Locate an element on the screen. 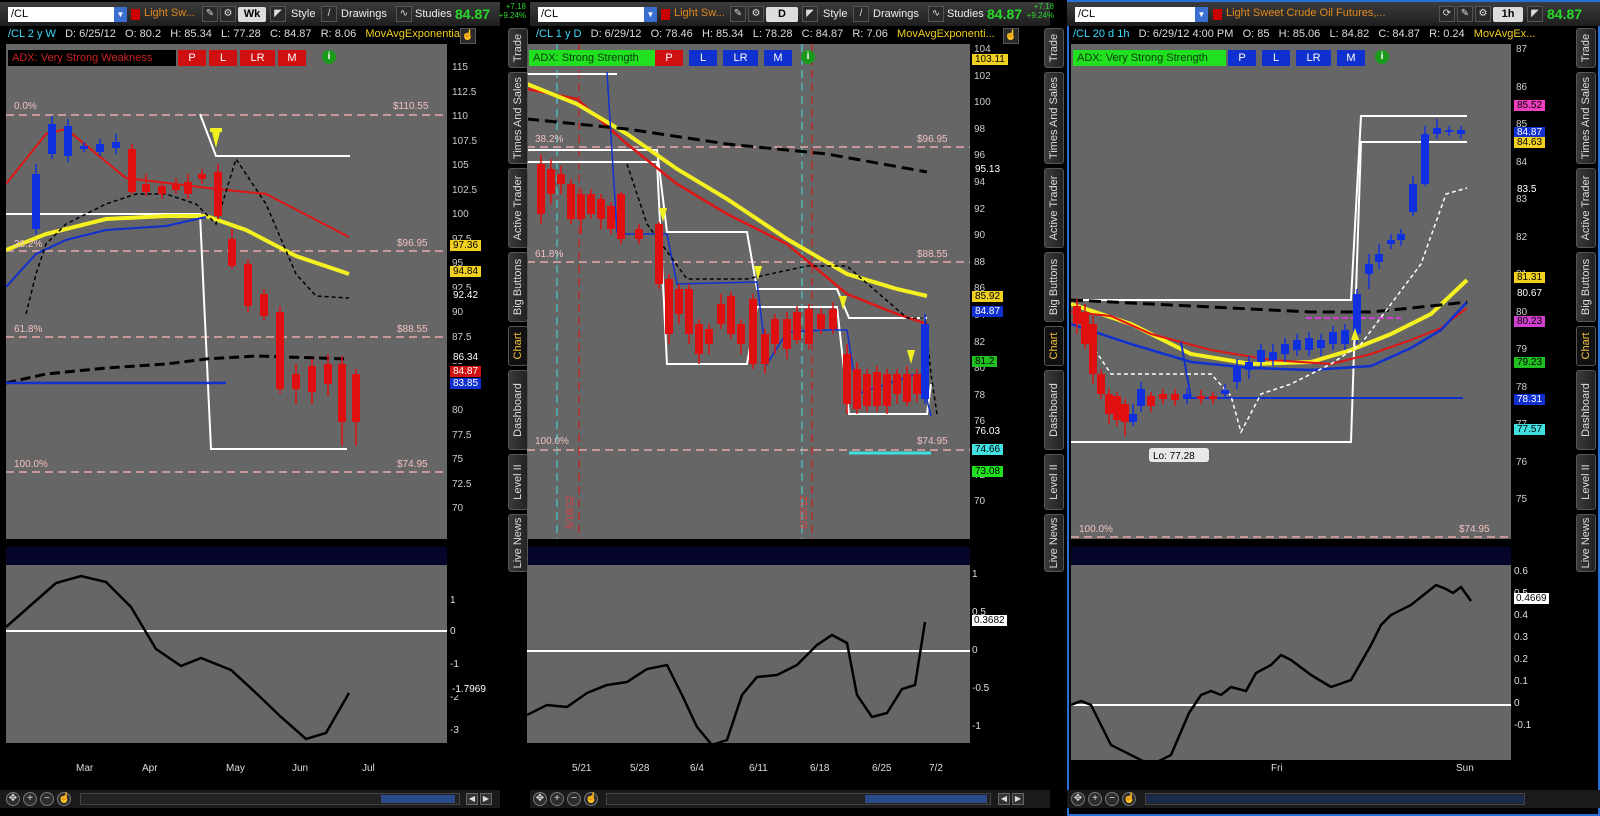 The height and width of the screenshot is (816, 1600). aggregation-selector: 1h is located at coordinates (1508, 14).